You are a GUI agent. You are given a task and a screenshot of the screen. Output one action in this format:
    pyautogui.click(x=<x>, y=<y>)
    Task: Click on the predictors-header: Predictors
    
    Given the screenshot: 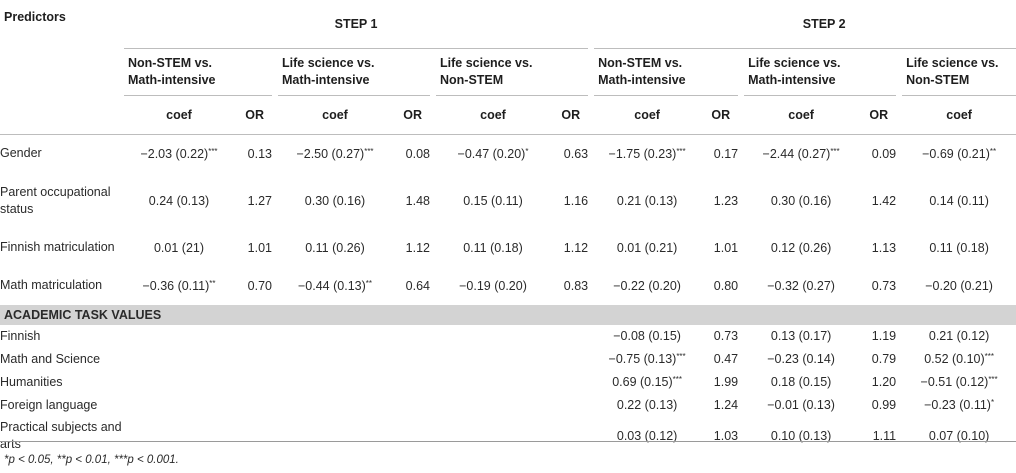 What is the action you would take?
    pyautogui.click(x=35, y=17)
    